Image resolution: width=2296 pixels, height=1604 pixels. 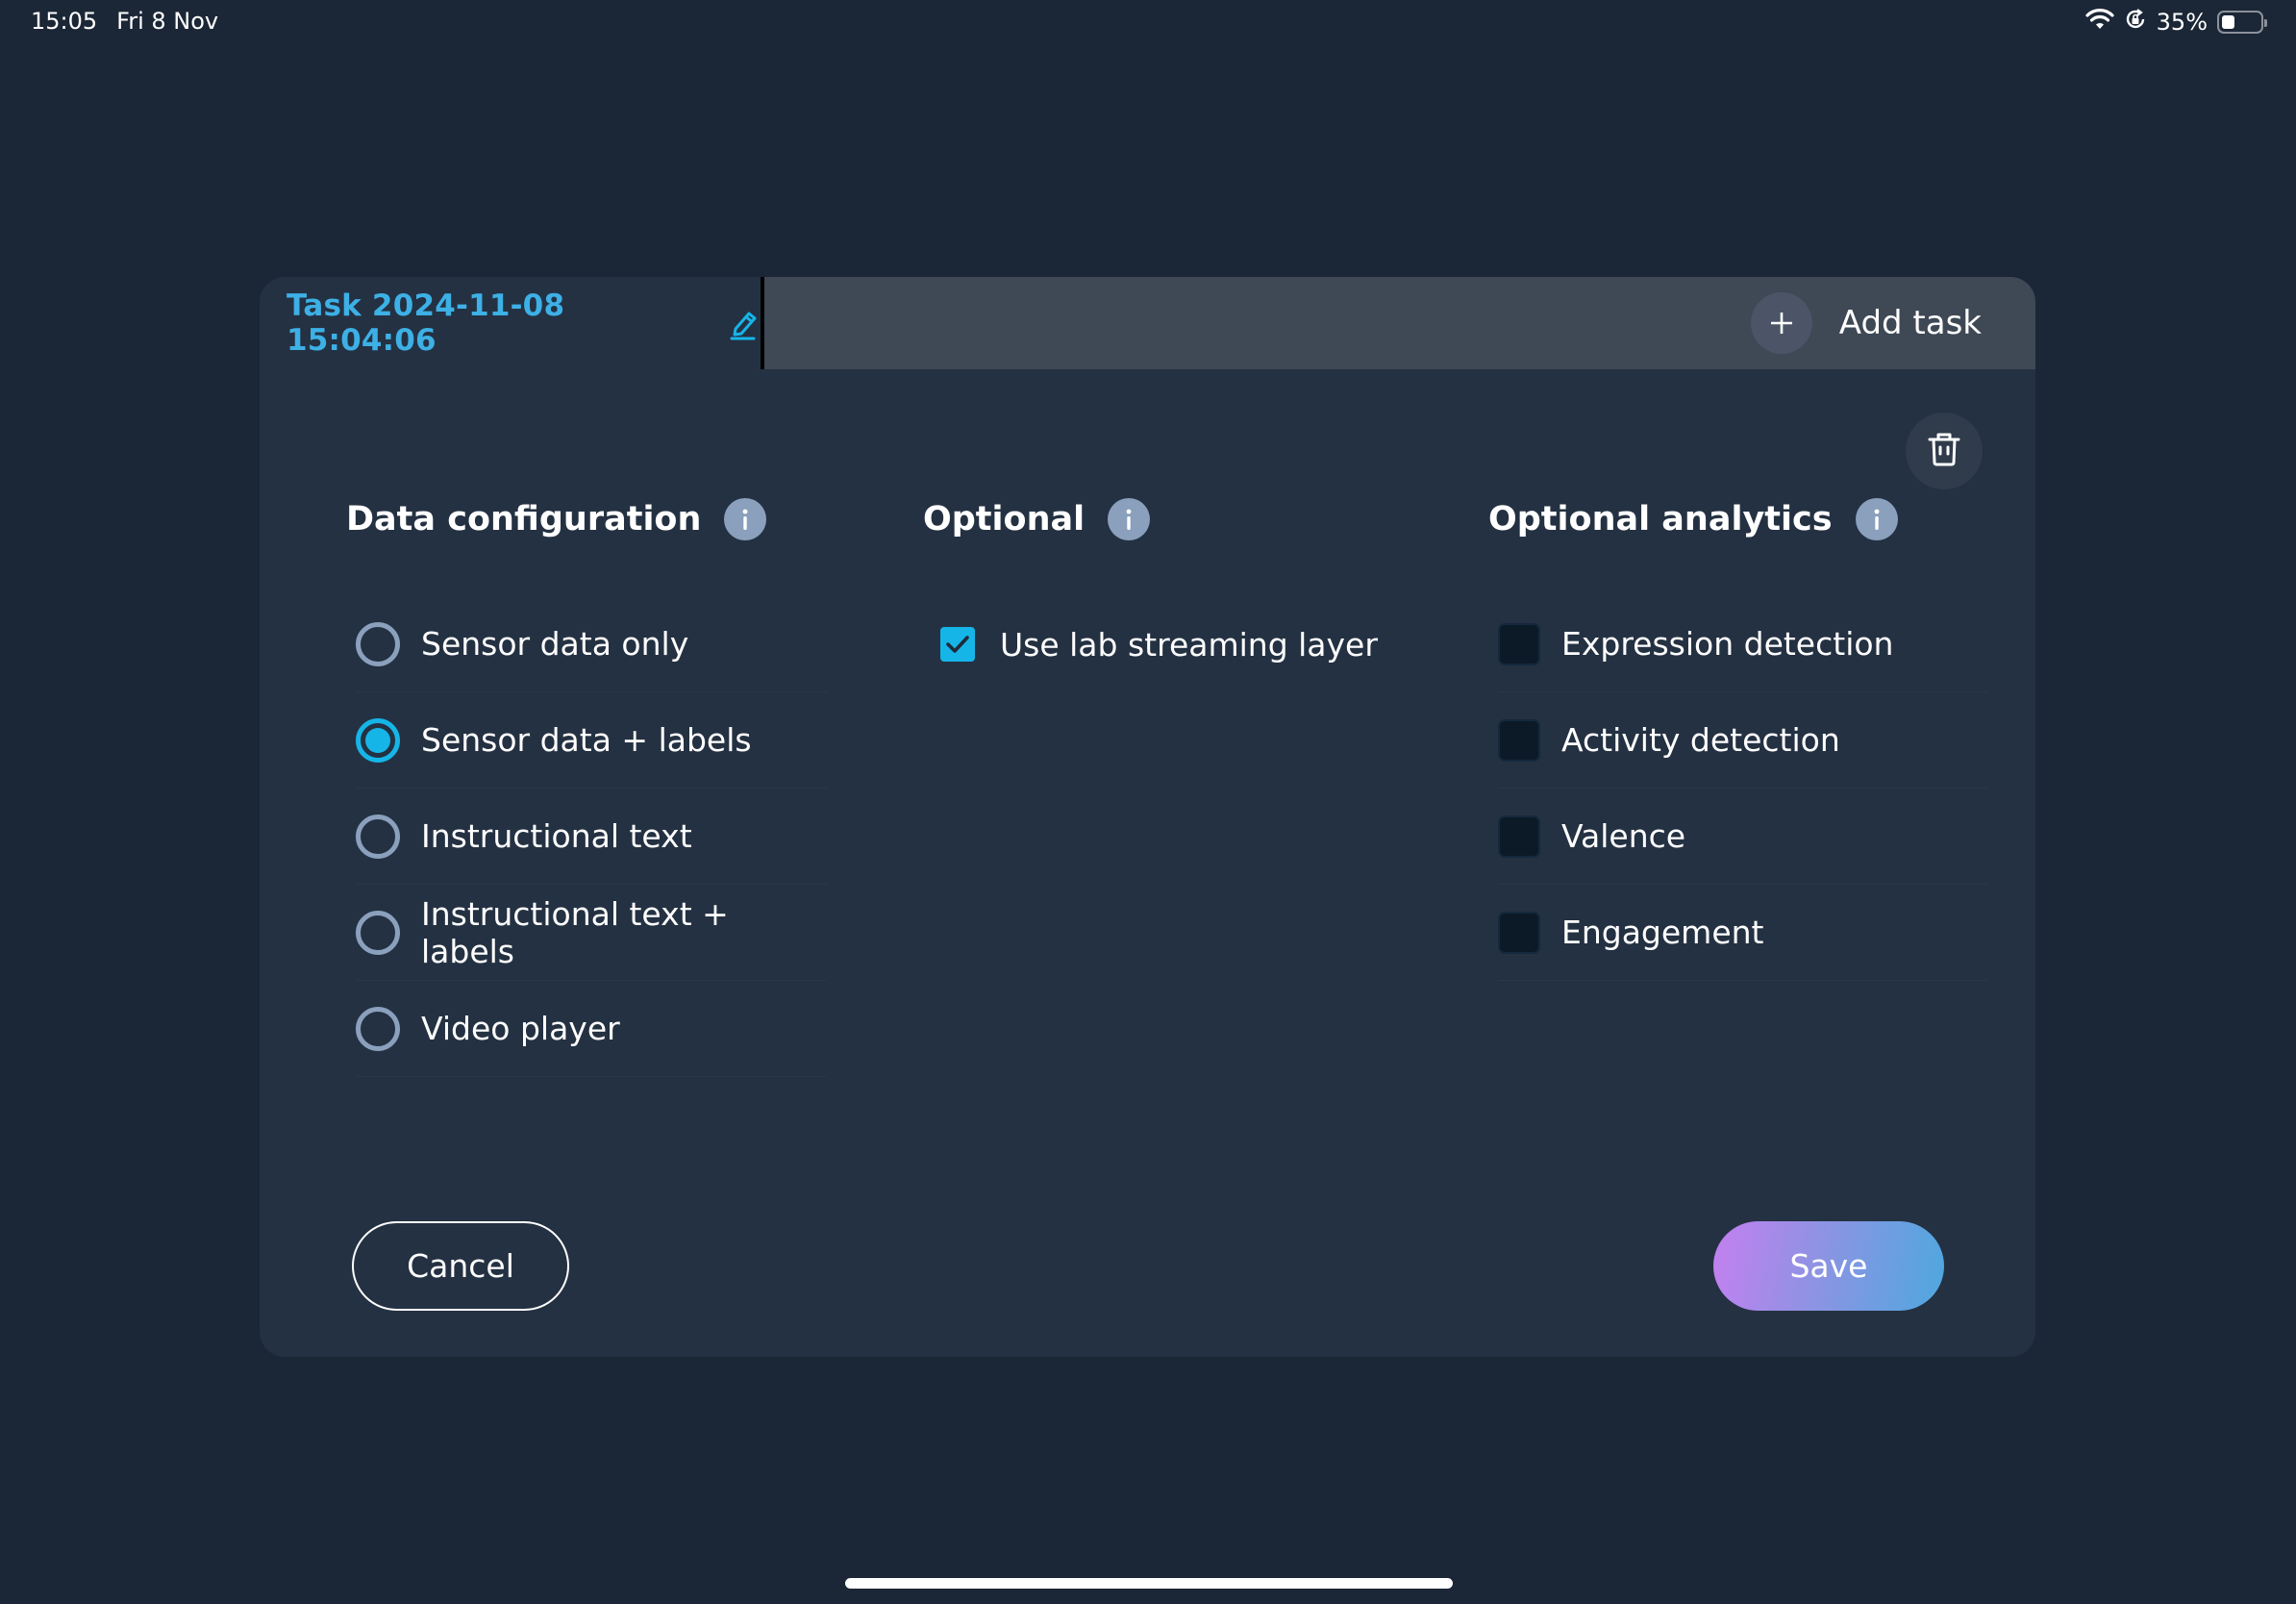 What do you see at coordinates (460, 1266) in the screenshot?
I see `cancel-button: Cancel` at bounding box center [460, 1266].